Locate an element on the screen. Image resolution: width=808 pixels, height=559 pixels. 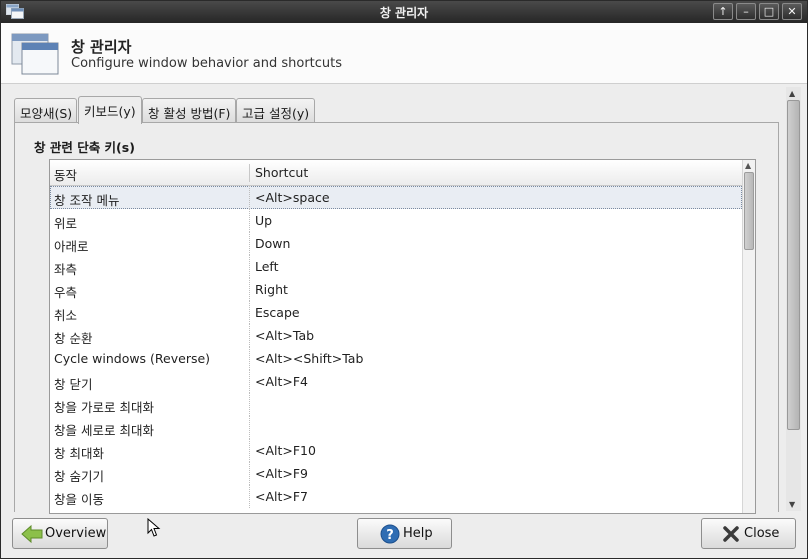
action-cell: 아래로 is located at coordinates (71, 246).